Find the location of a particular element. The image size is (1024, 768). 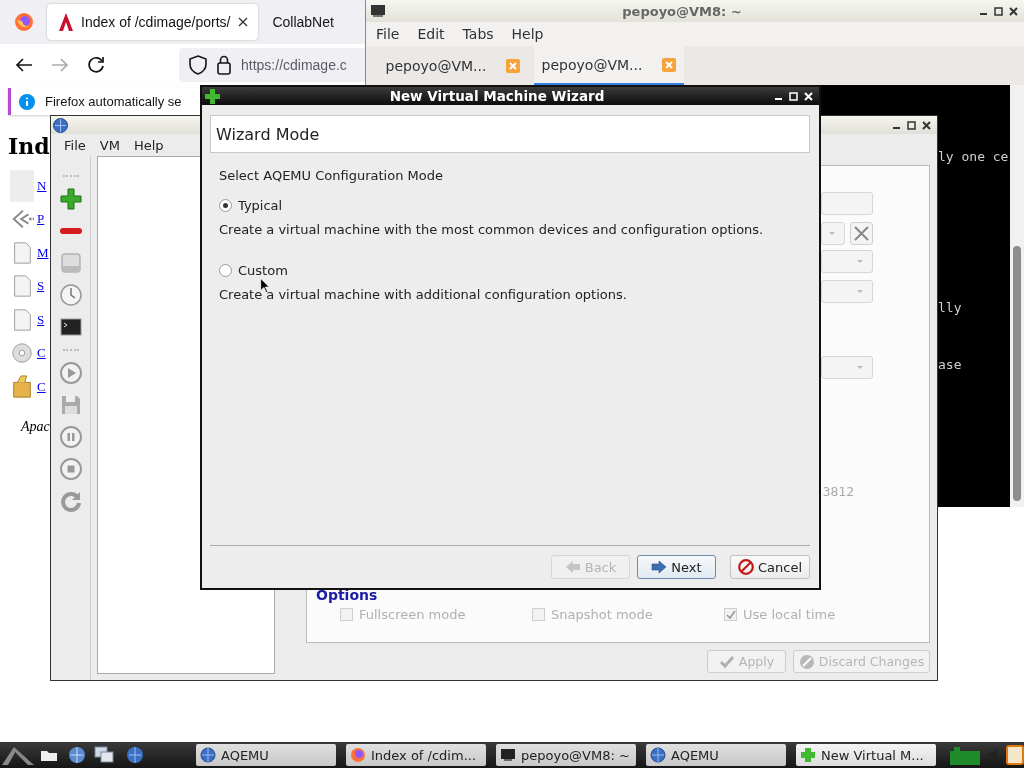

menu-item: Edit is located at coordinates (431, 34).